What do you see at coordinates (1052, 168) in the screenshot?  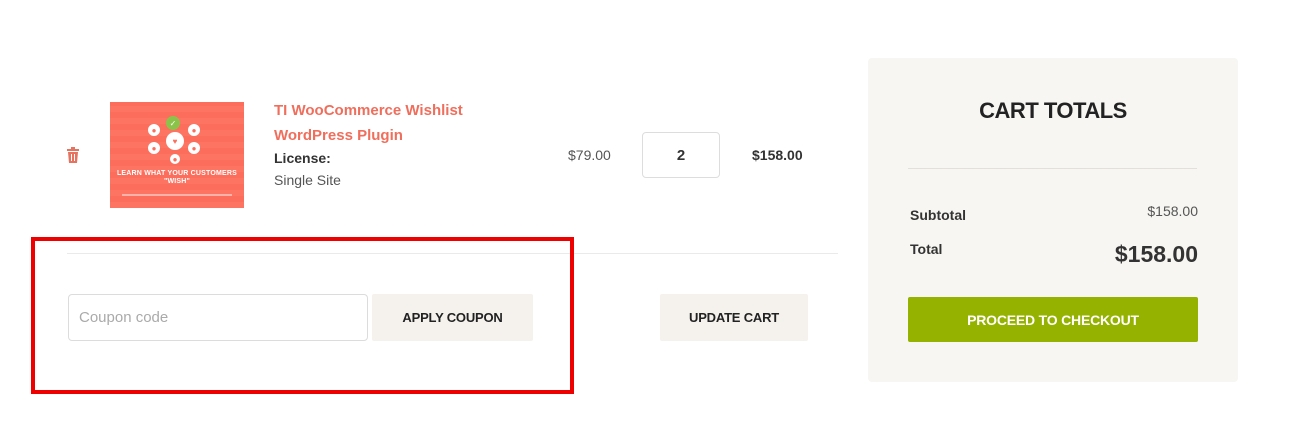 I see `totals-divider` at bounding box center [1052, 168].